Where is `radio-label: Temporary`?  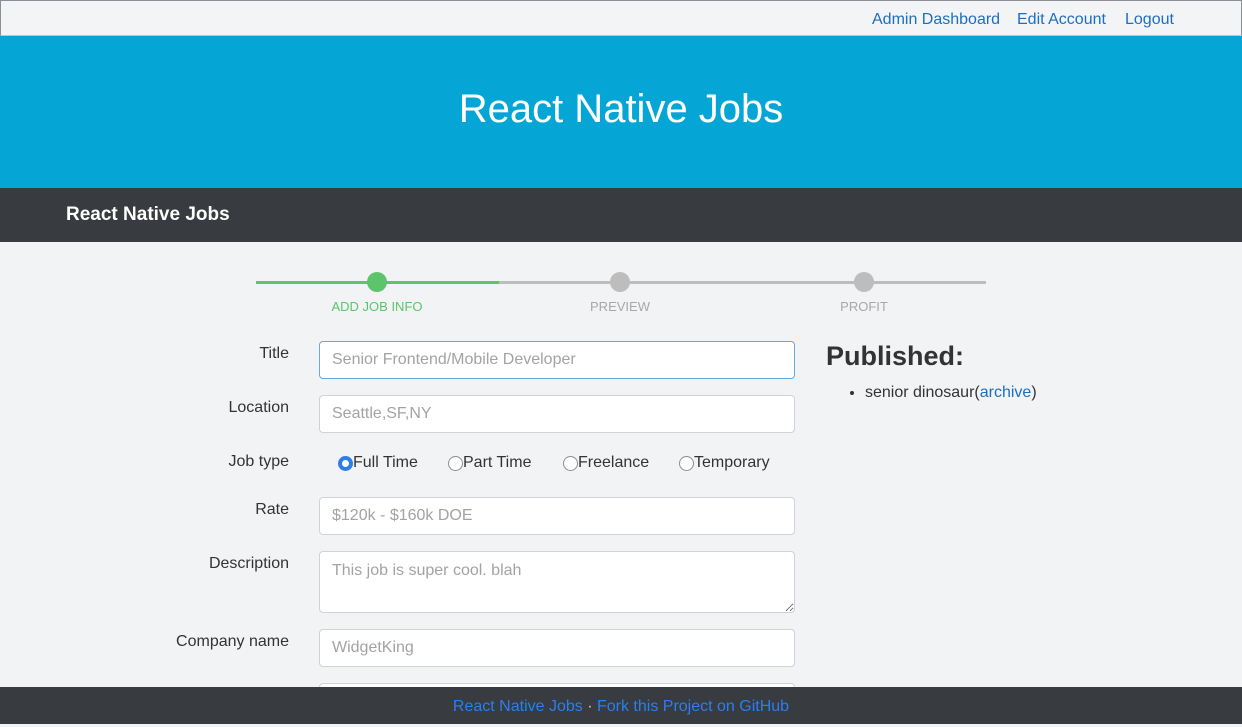 radio-label: Temporary is located at coordinates (732, 462).